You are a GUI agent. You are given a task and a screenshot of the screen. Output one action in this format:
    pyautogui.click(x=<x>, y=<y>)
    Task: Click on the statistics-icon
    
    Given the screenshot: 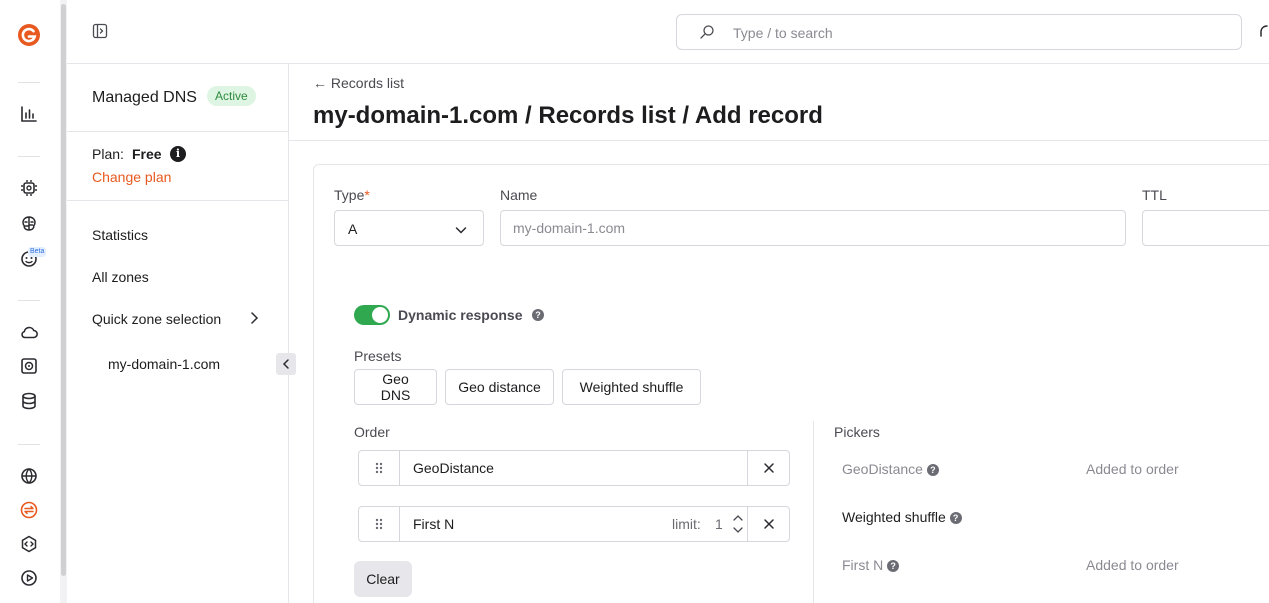 What is the action you would take?
    pyautogui.click(x=29, y=114)
    